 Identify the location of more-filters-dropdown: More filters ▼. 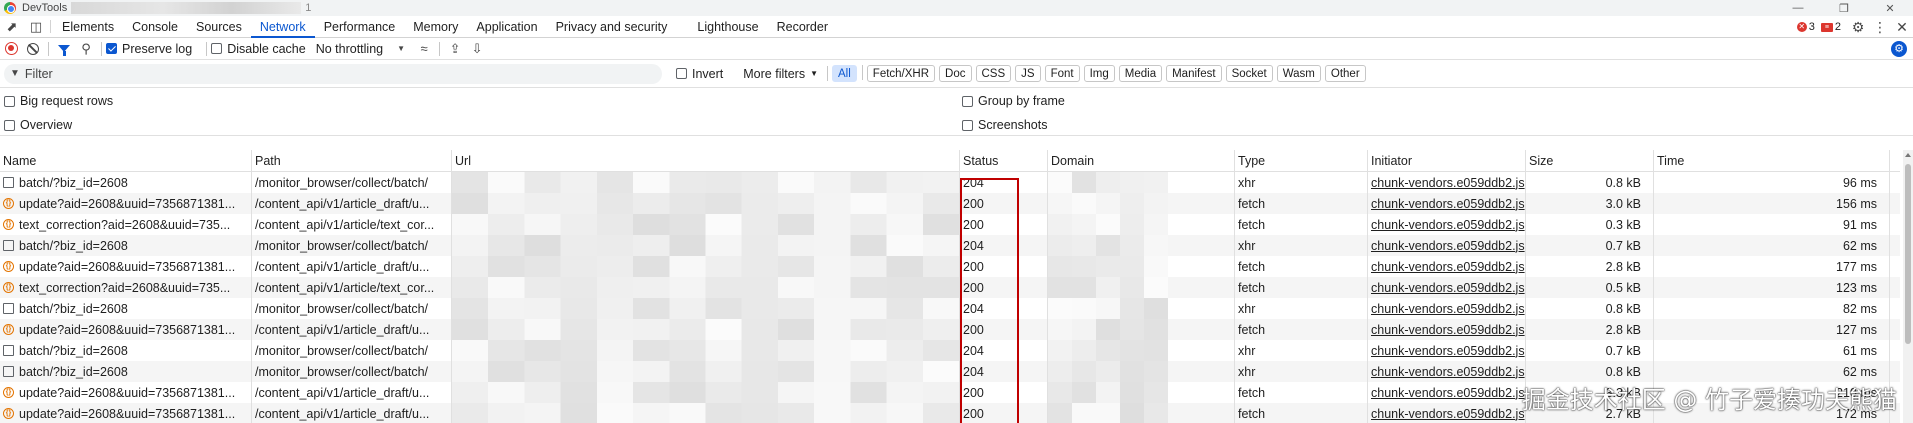
(780, 74).